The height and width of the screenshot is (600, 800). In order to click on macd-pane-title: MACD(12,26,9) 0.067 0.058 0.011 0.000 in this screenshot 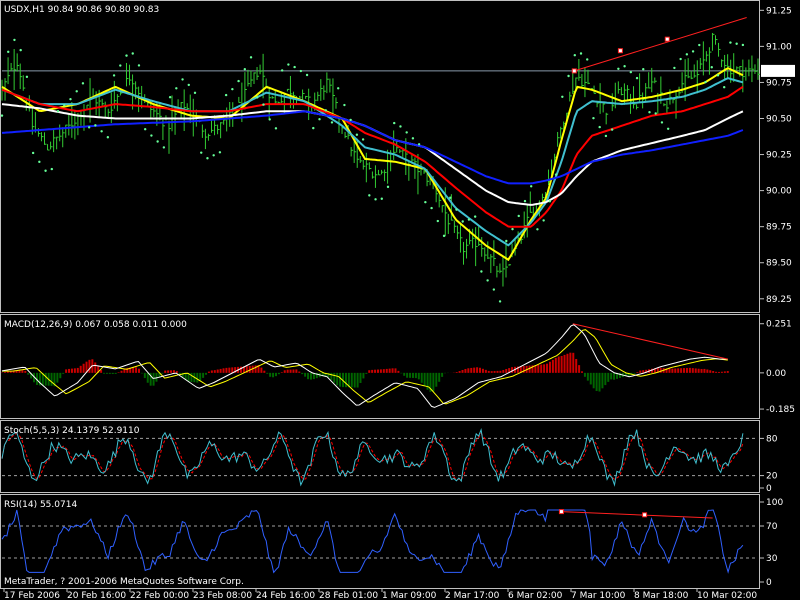, I will do `click(95, 325)`.